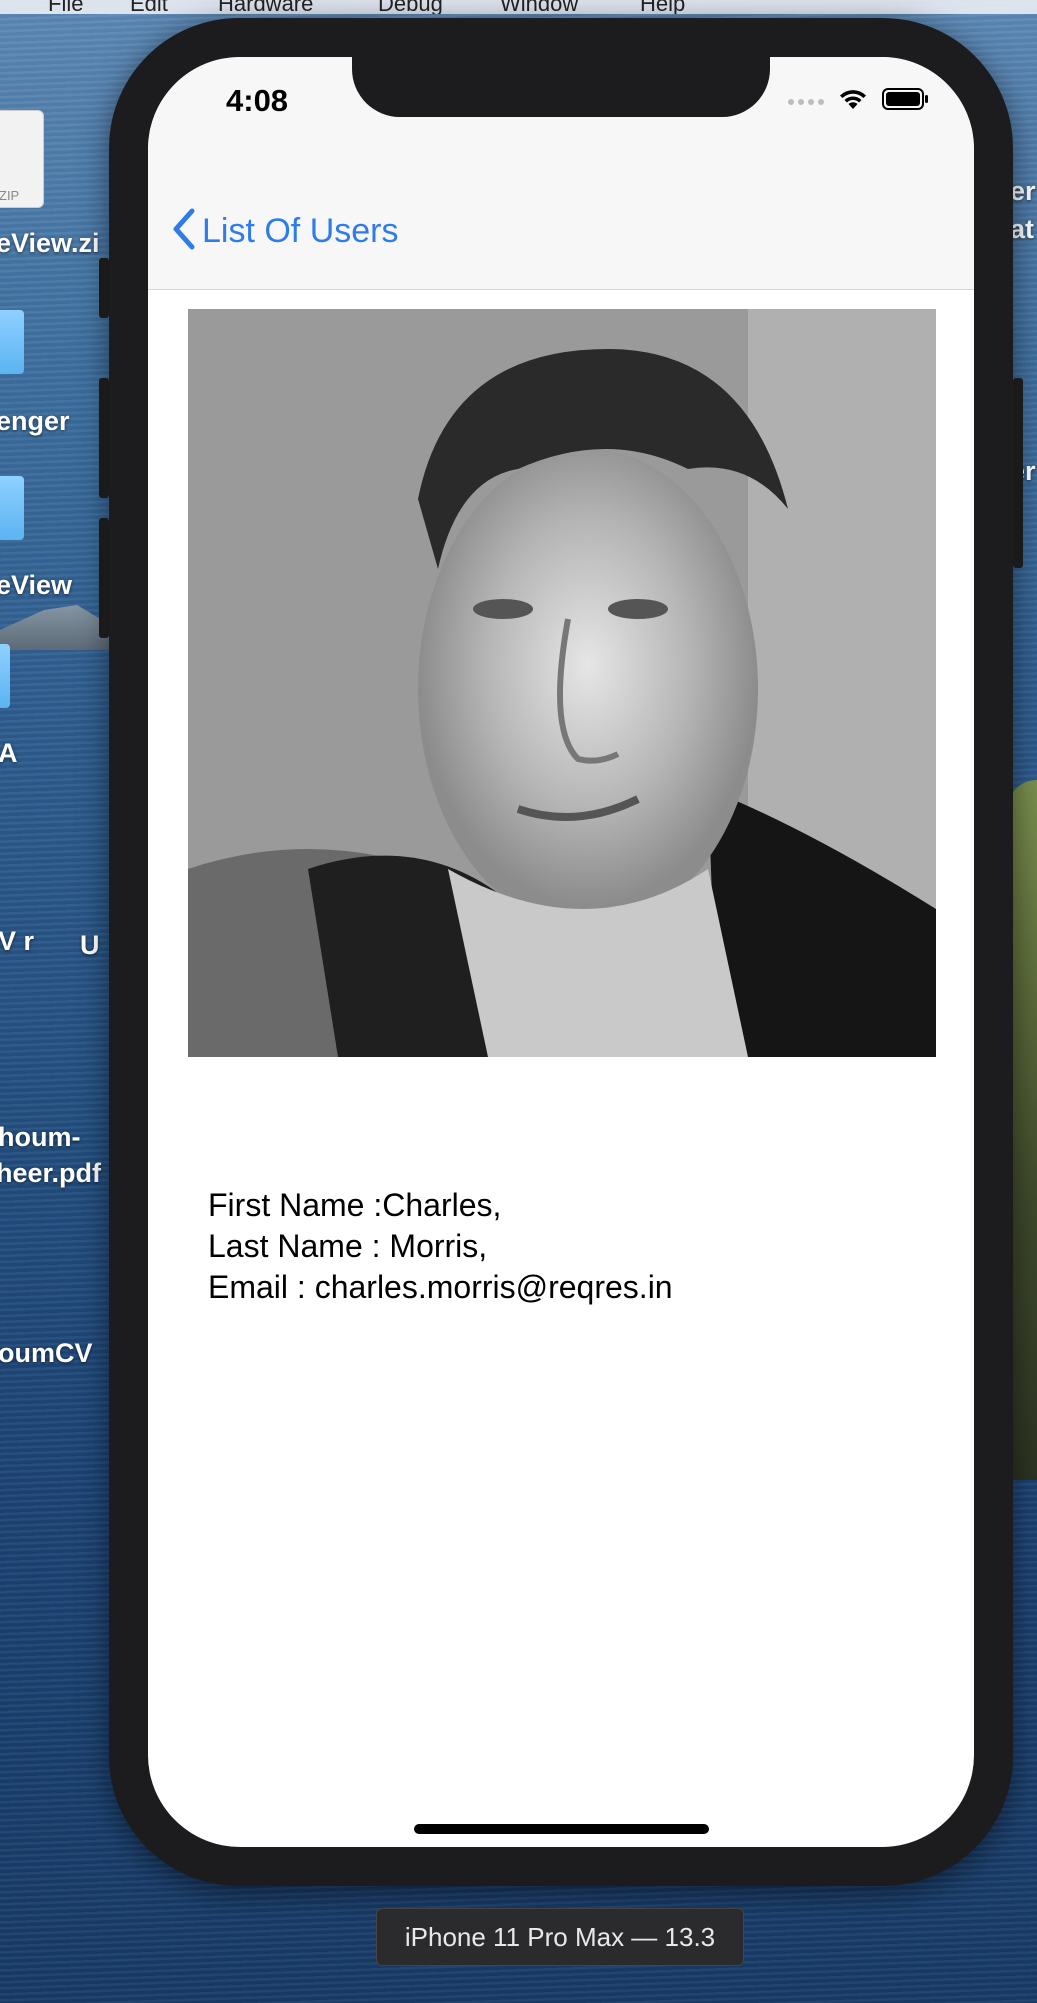 The height and width of the screenshot is (2003, 1037). I want to click on mute-switch, so click(104, 288).